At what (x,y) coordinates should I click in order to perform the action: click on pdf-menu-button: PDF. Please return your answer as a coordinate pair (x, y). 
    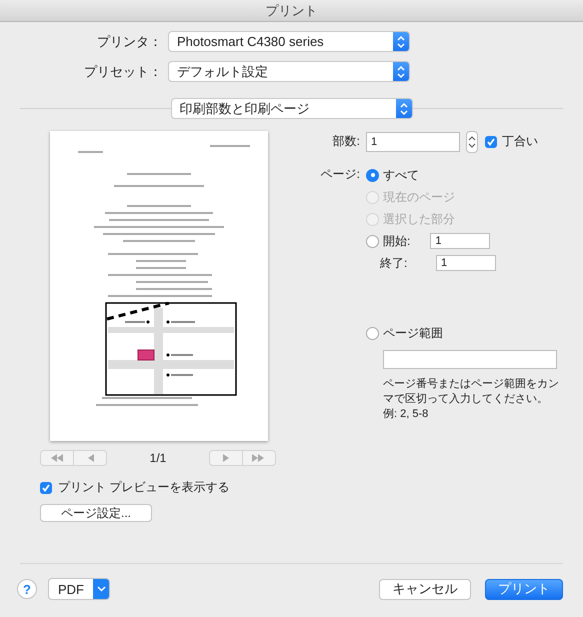
    Looking at the image, I should click on (79, 589).